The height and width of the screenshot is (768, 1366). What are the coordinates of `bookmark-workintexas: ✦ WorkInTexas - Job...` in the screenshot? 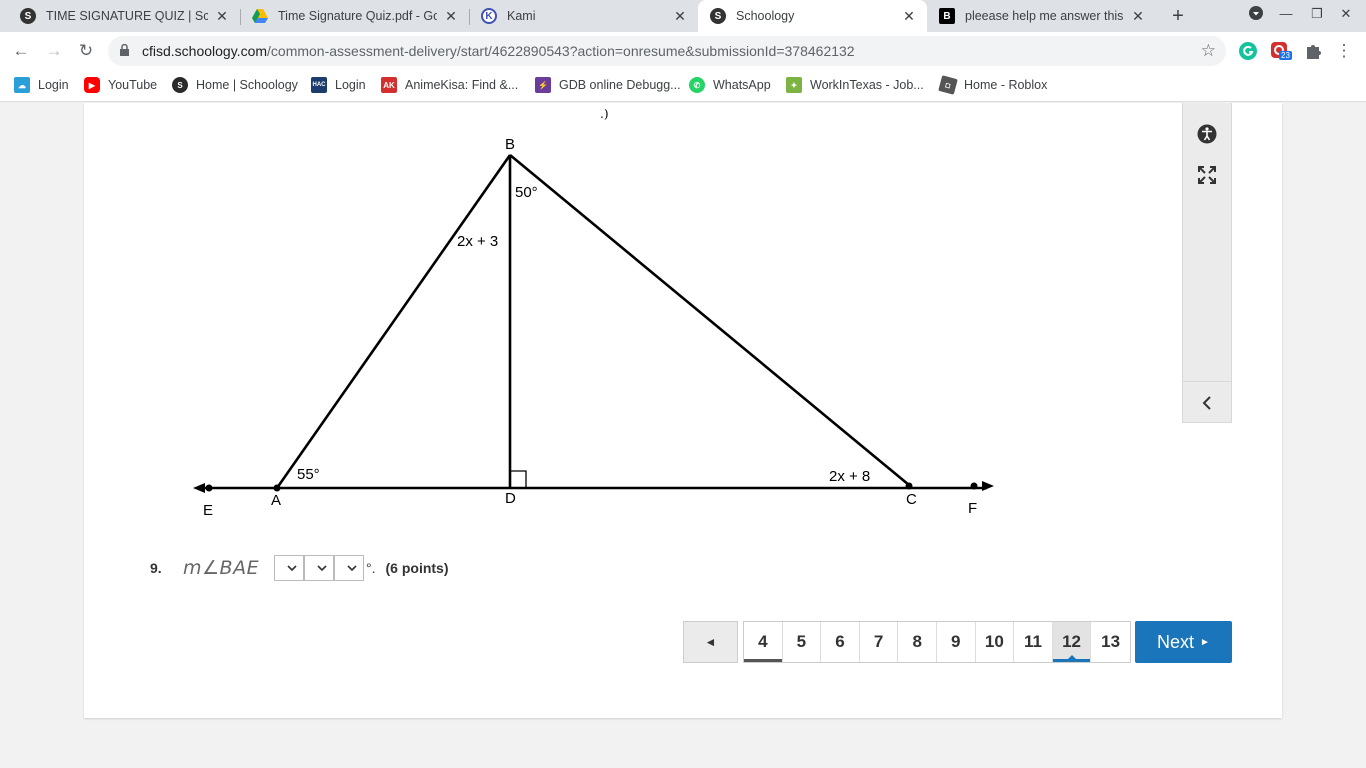 It's located at (855, 85).